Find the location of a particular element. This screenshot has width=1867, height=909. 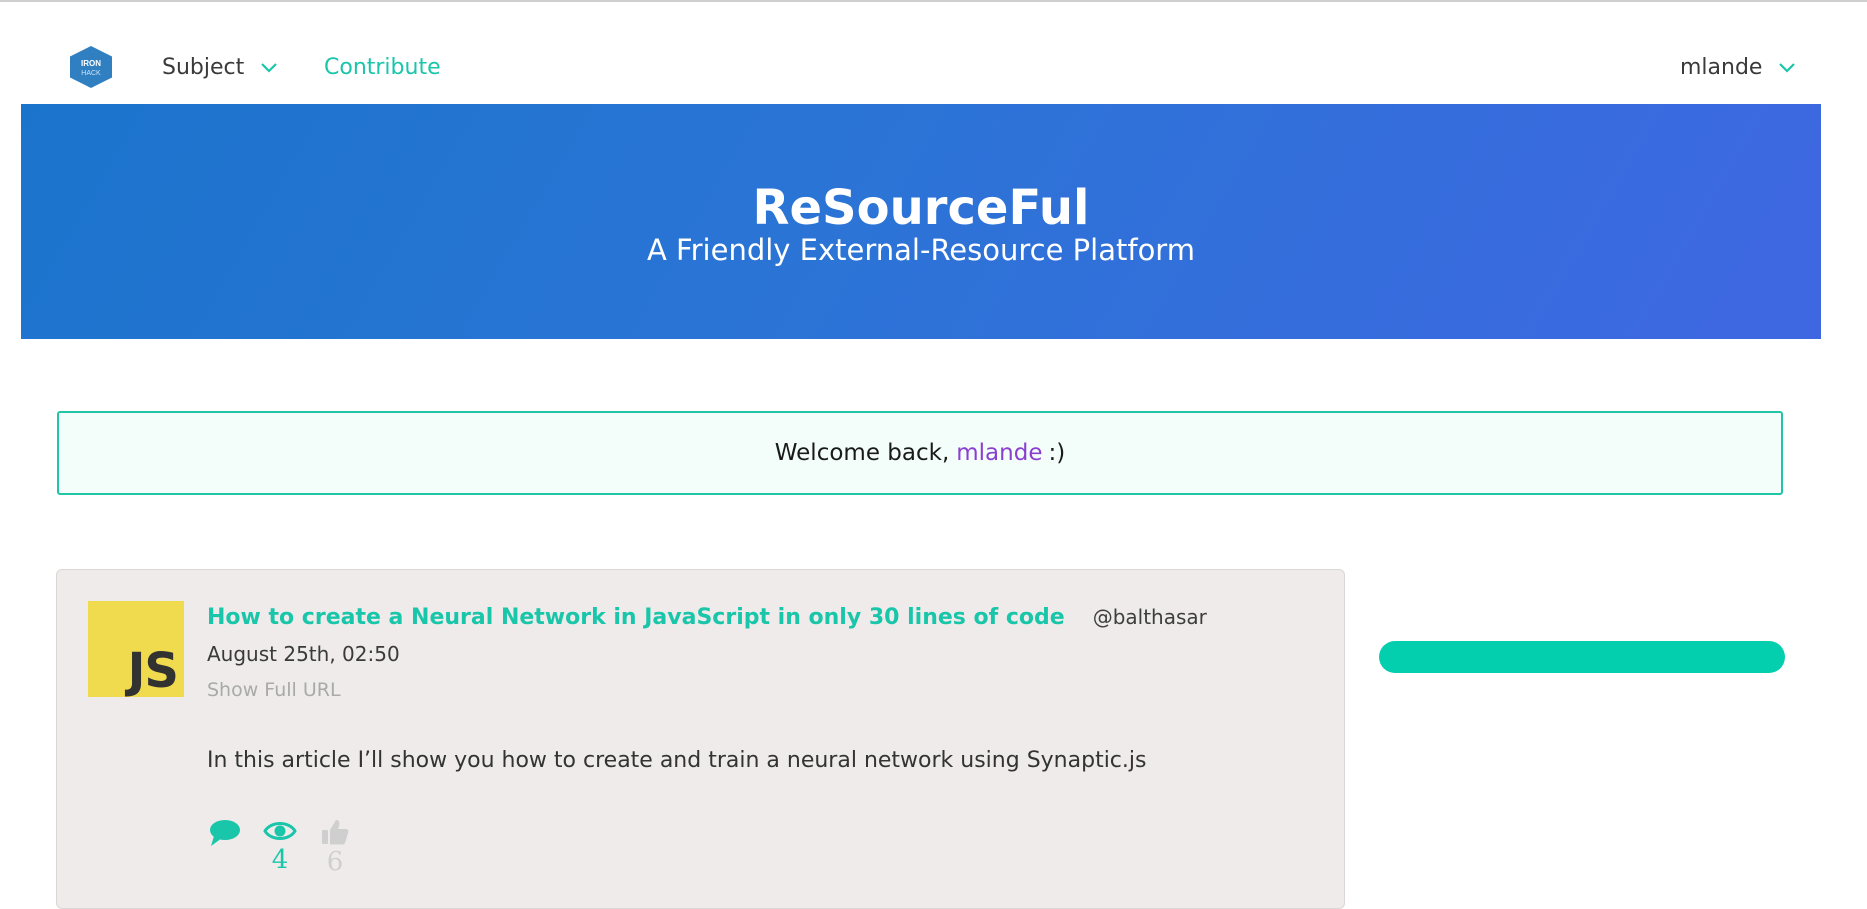

contribute-link: Contribute is located at coordinates (382, 68).